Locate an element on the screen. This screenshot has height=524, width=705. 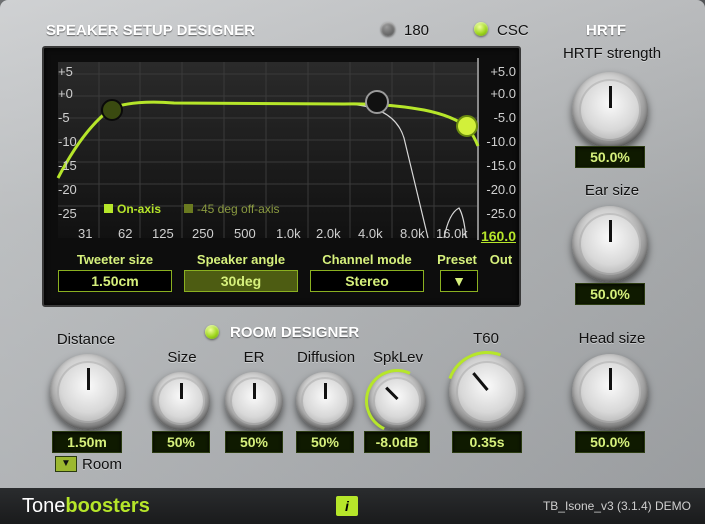
diffusion-label: Diffusion is located at coordinates (326, 357).